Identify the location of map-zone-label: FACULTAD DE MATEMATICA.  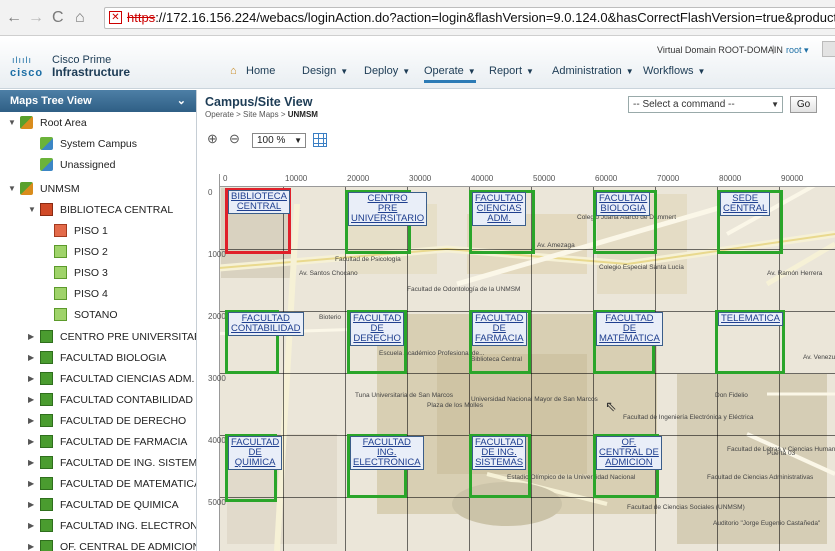
(629, 329).